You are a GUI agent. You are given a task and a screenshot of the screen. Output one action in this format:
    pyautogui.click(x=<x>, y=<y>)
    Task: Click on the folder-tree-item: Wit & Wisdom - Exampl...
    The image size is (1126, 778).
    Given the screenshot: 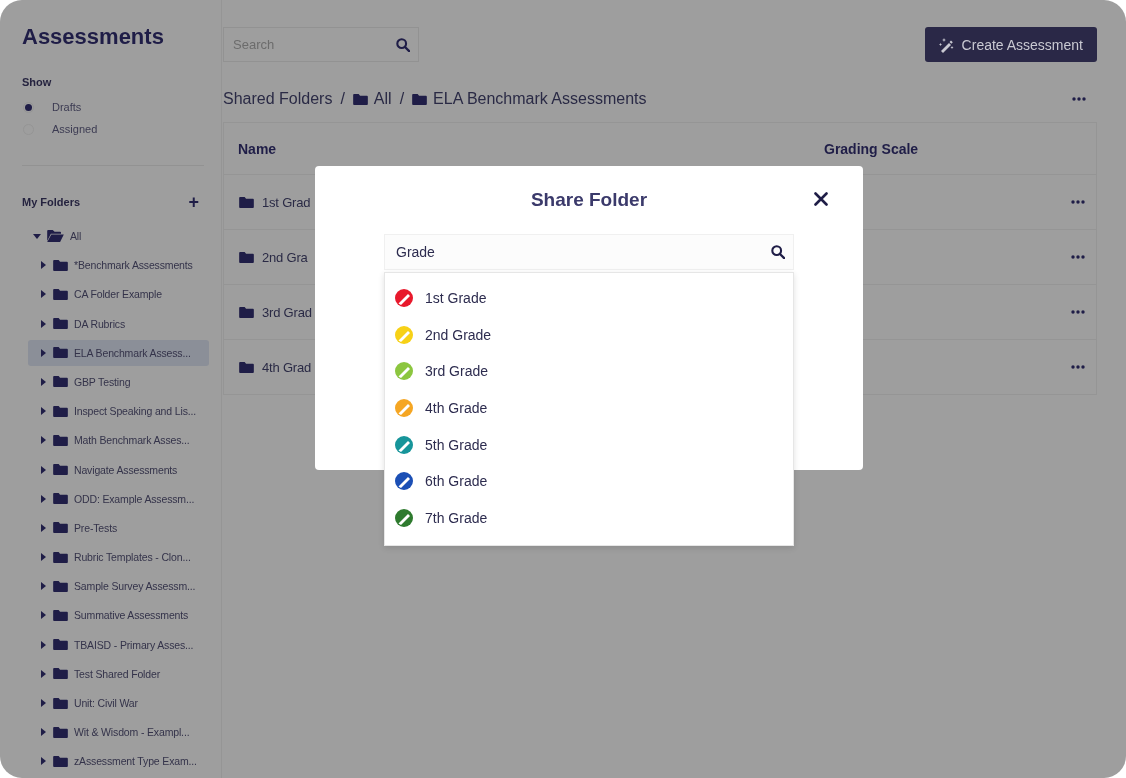 What is the action you would take?
    pyautogui.click(x=118, y=732)
    